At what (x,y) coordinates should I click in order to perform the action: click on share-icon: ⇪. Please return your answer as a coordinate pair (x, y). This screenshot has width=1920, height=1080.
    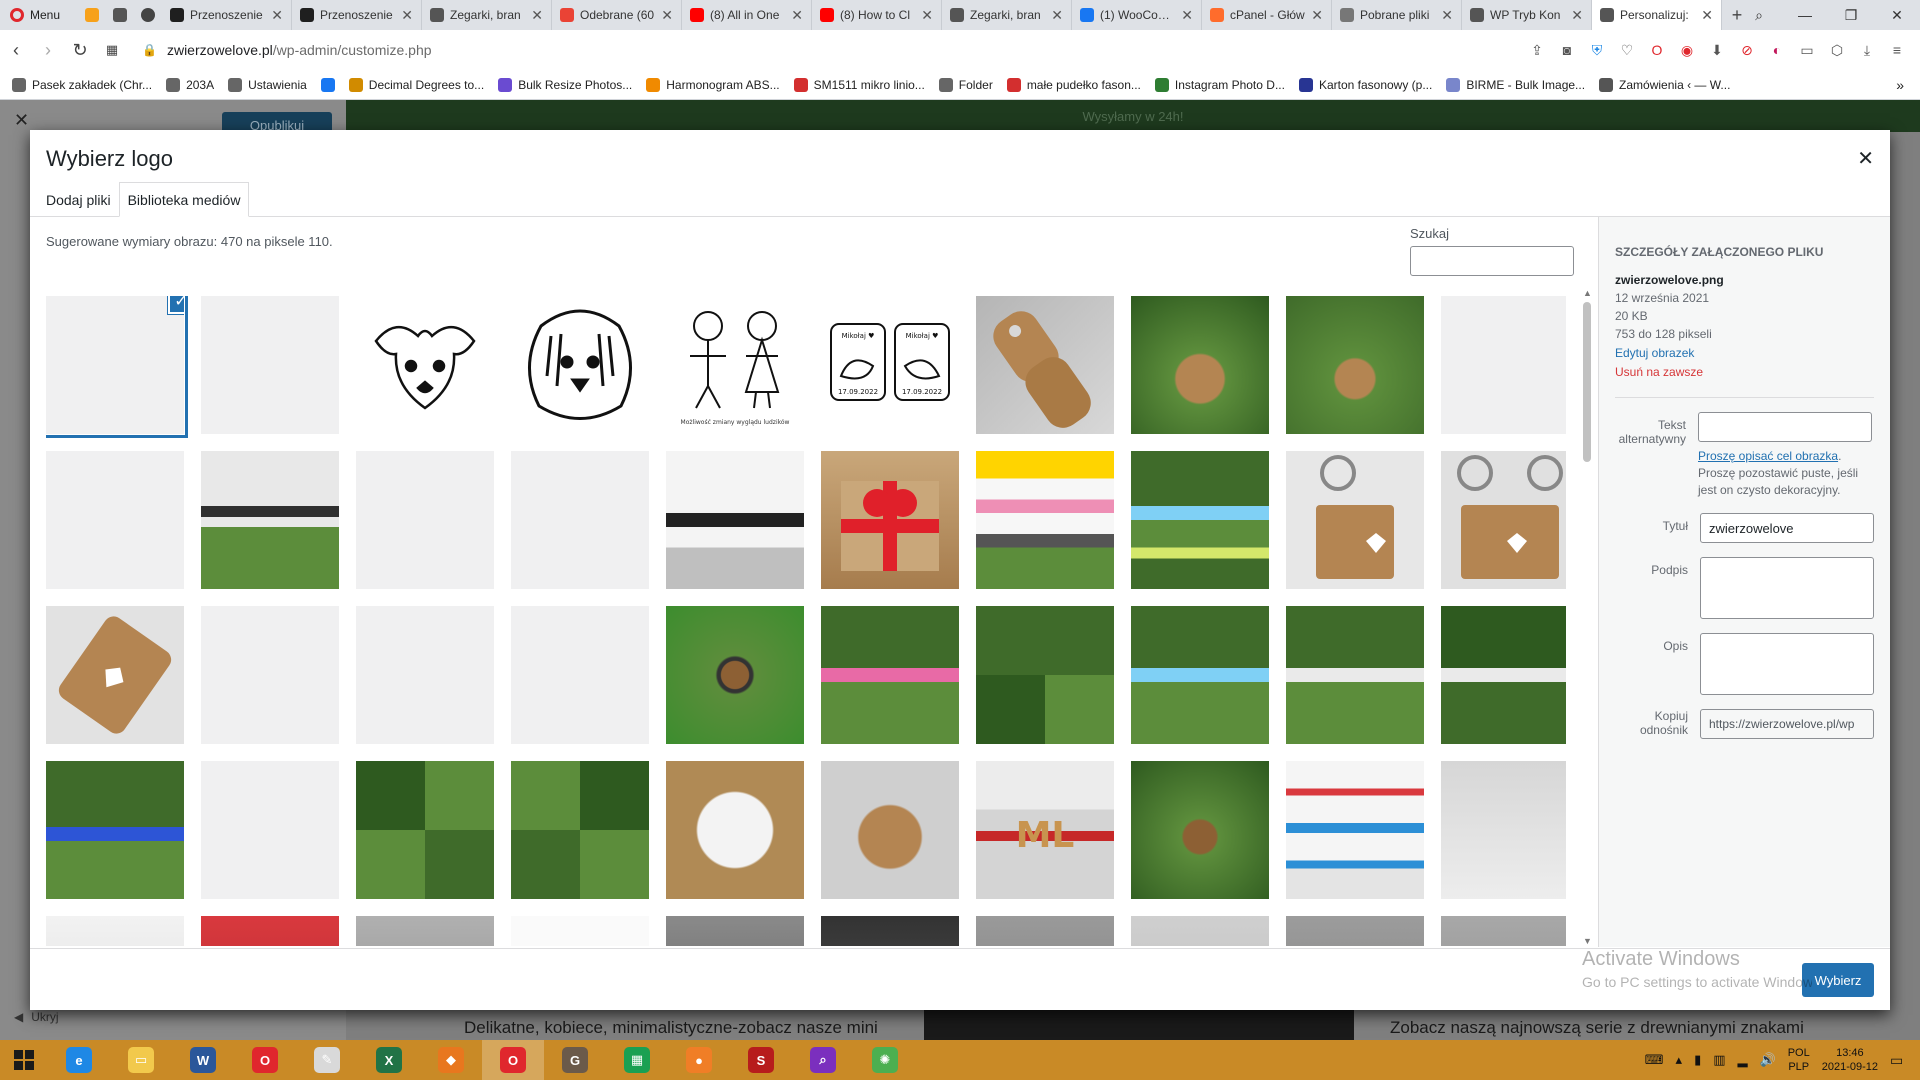
    Looking at the image, I should click on (1537, 50).